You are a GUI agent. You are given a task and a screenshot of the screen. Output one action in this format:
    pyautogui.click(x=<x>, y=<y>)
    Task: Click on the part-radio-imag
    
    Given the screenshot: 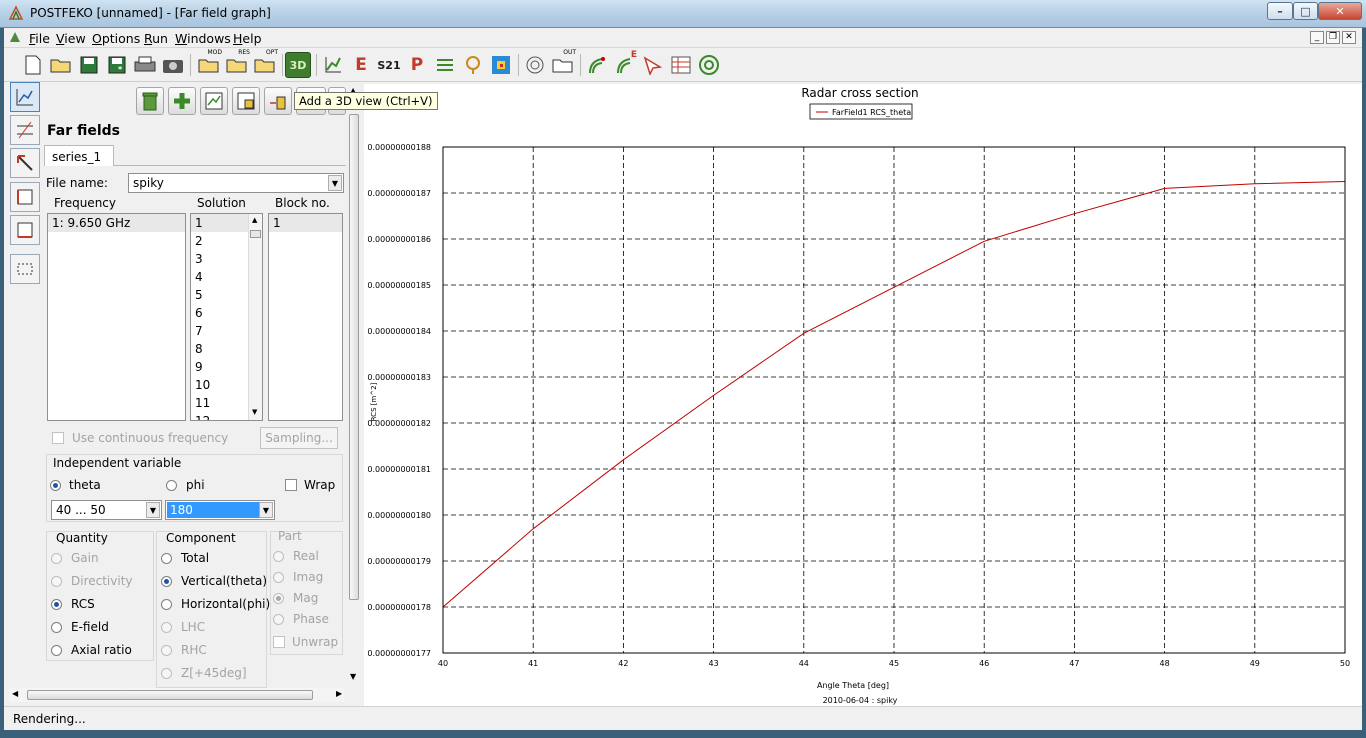 What is the action you would take?
    pyautogui.click(x=278, y=577)
    